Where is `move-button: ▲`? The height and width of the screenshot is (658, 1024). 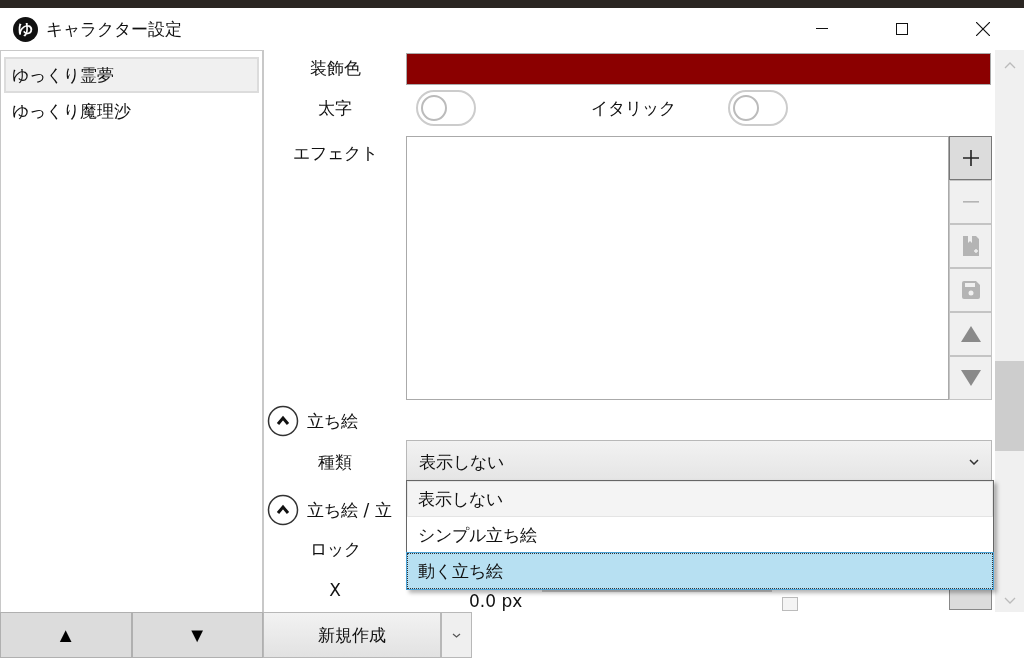
move-button: ▲ is located at coordinates (66, 635).